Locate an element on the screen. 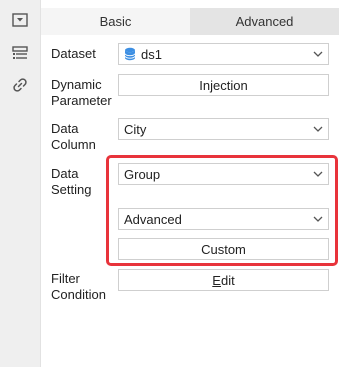 Image resolution: width=339 pixels, height=367 pixels. data-column-label-line2: Column is located at coordinates (73, 144).